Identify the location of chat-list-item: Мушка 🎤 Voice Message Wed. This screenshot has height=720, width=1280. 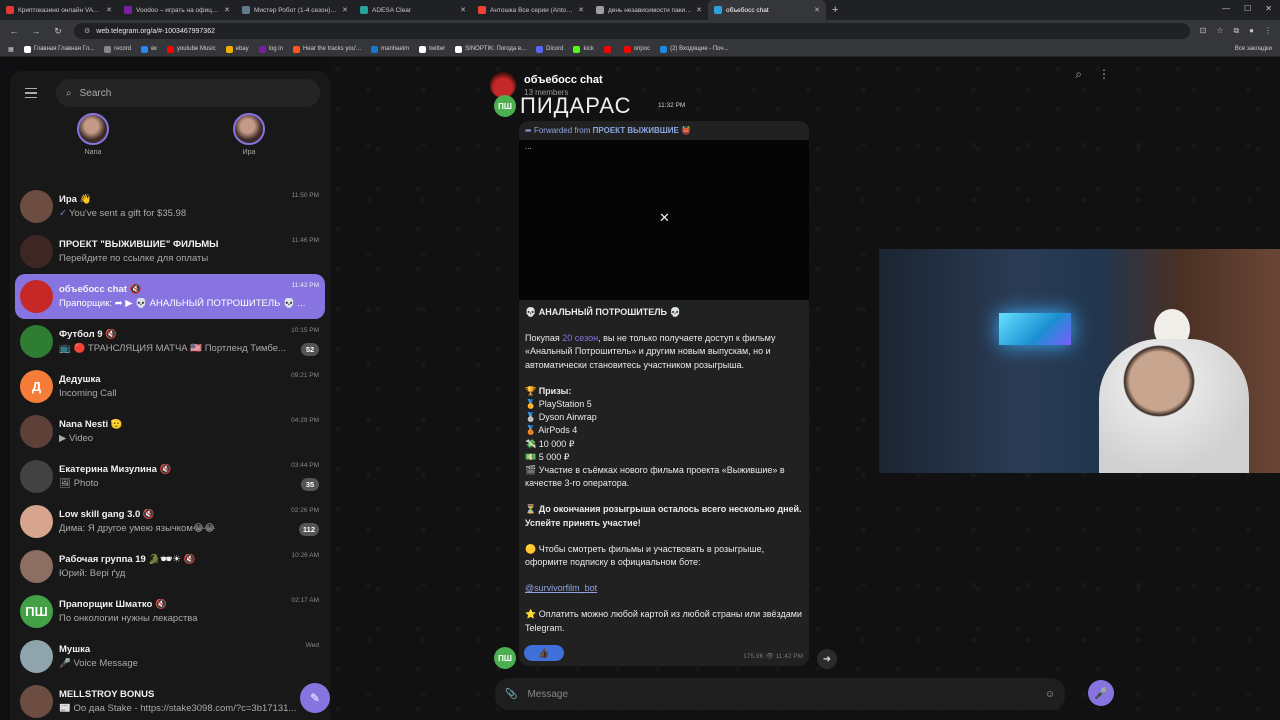
(170, 656).